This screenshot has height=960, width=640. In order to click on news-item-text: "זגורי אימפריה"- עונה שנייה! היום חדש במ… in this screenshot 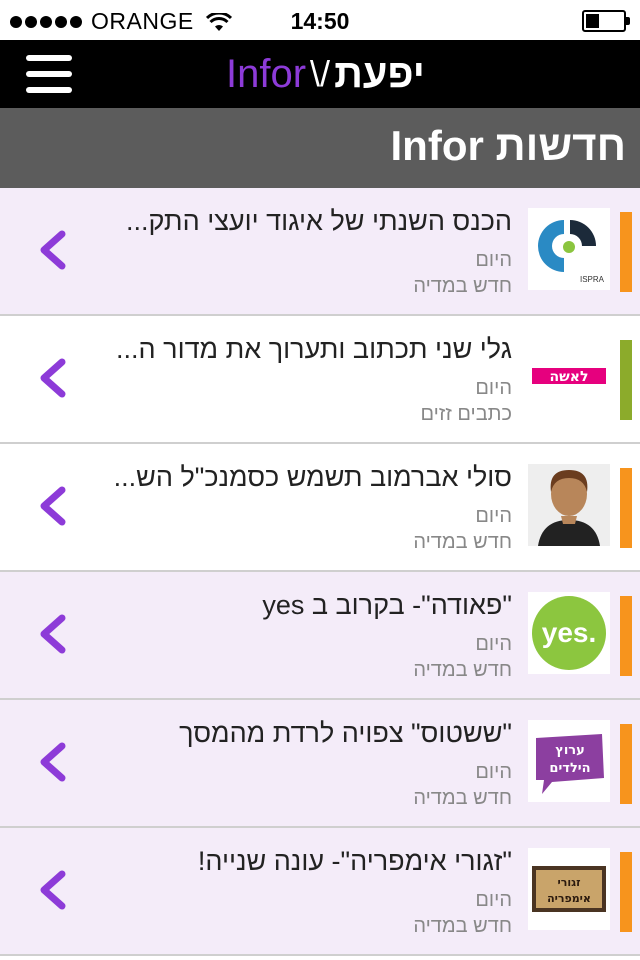, I will do `click(307, 891)`.